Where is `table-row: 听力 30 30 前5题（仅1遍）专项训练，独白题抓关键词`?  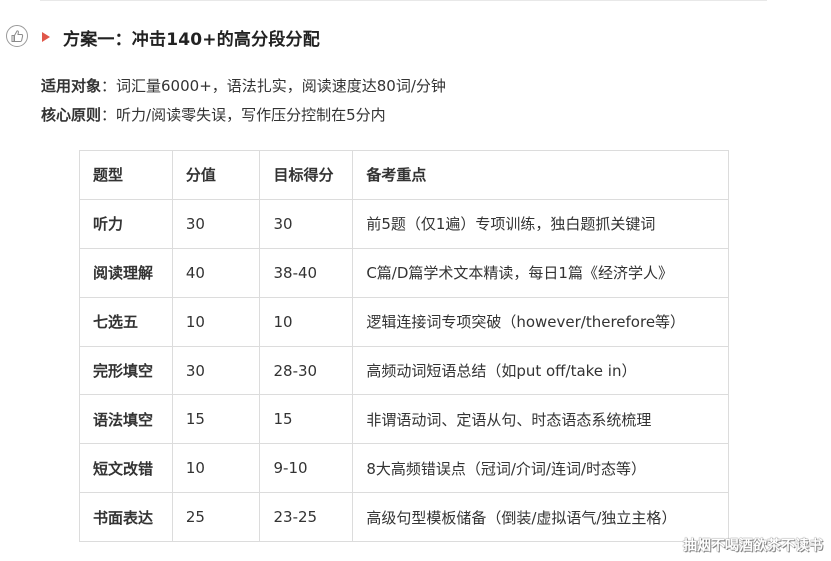
table-row: 听力 30 30 前5题（仅1遍）专项训练，独白题抓关键词 is located at coordinates (404, 223).